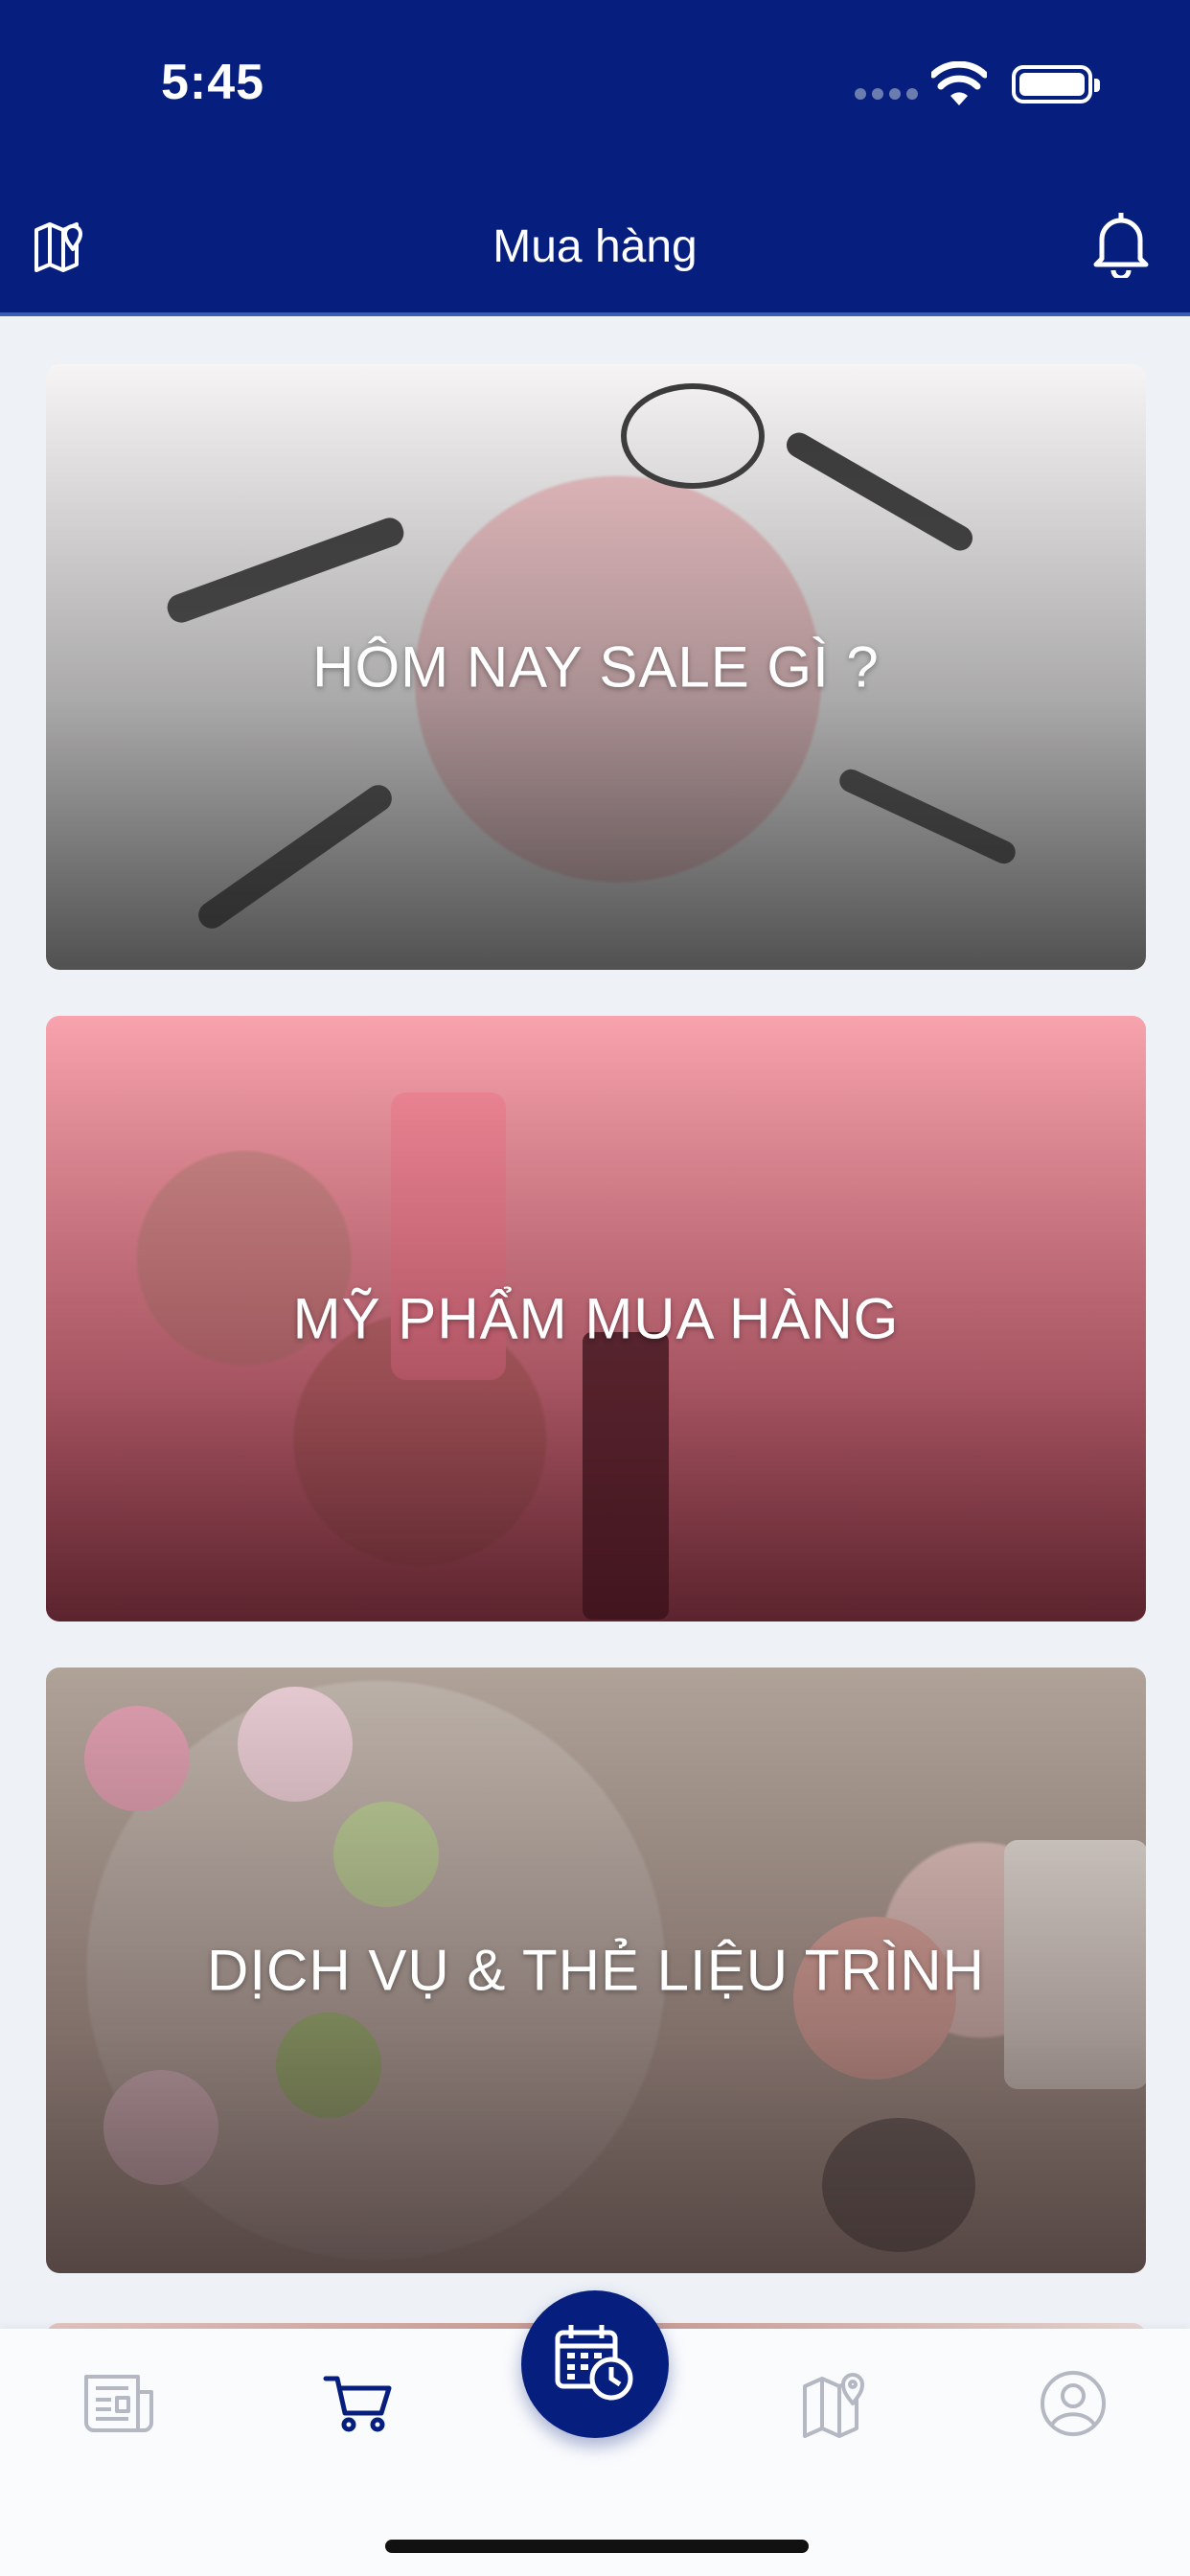 The image size is (1190, 2576). I want to click on card-title: MỸ PHẨM MUA HÀNG, so click(596, 1318).